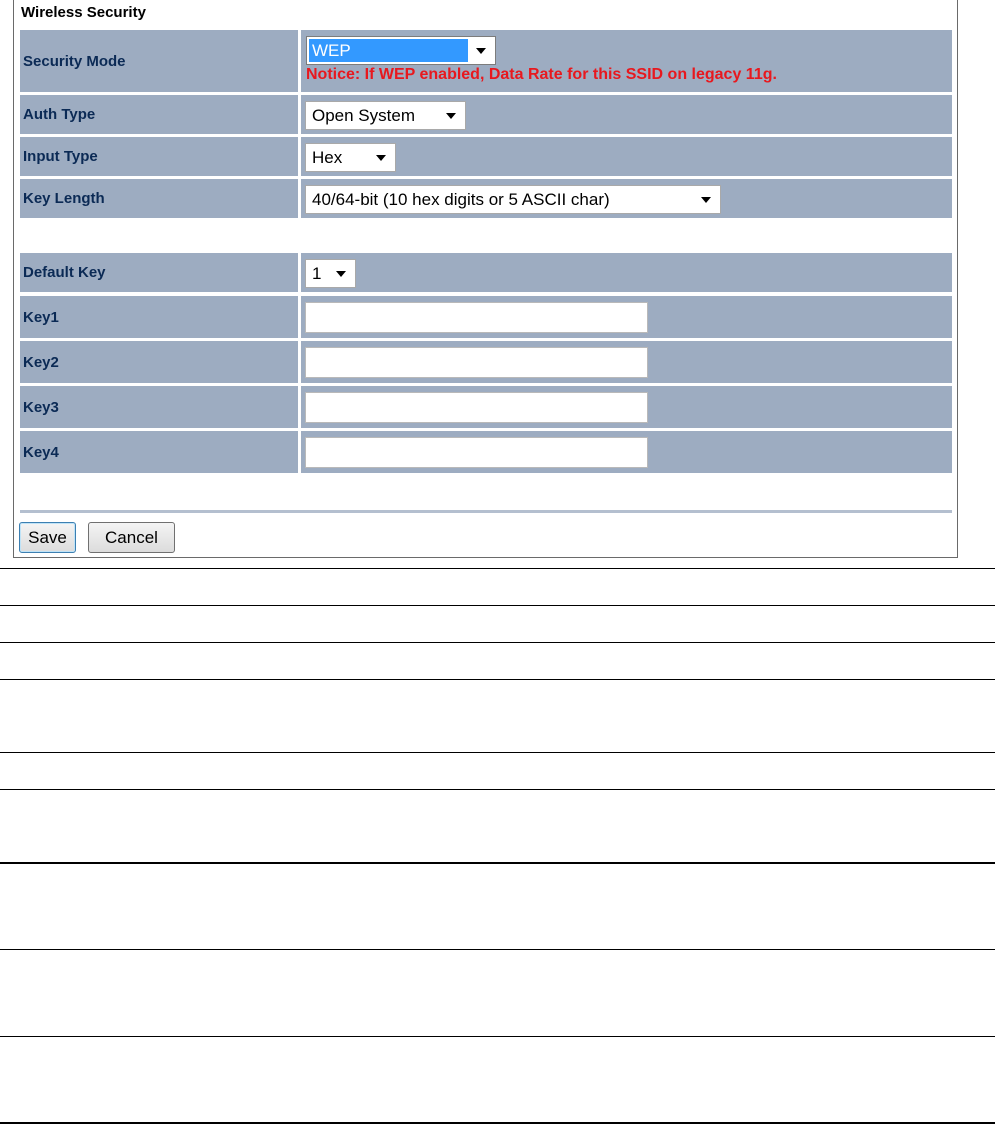 Image resolution: width=995 pixels, height=1124 pixels. What do you see at coordinates (47, 537) in the screenshot?
I see `save-button: Save` at bounding box center [47, 537].